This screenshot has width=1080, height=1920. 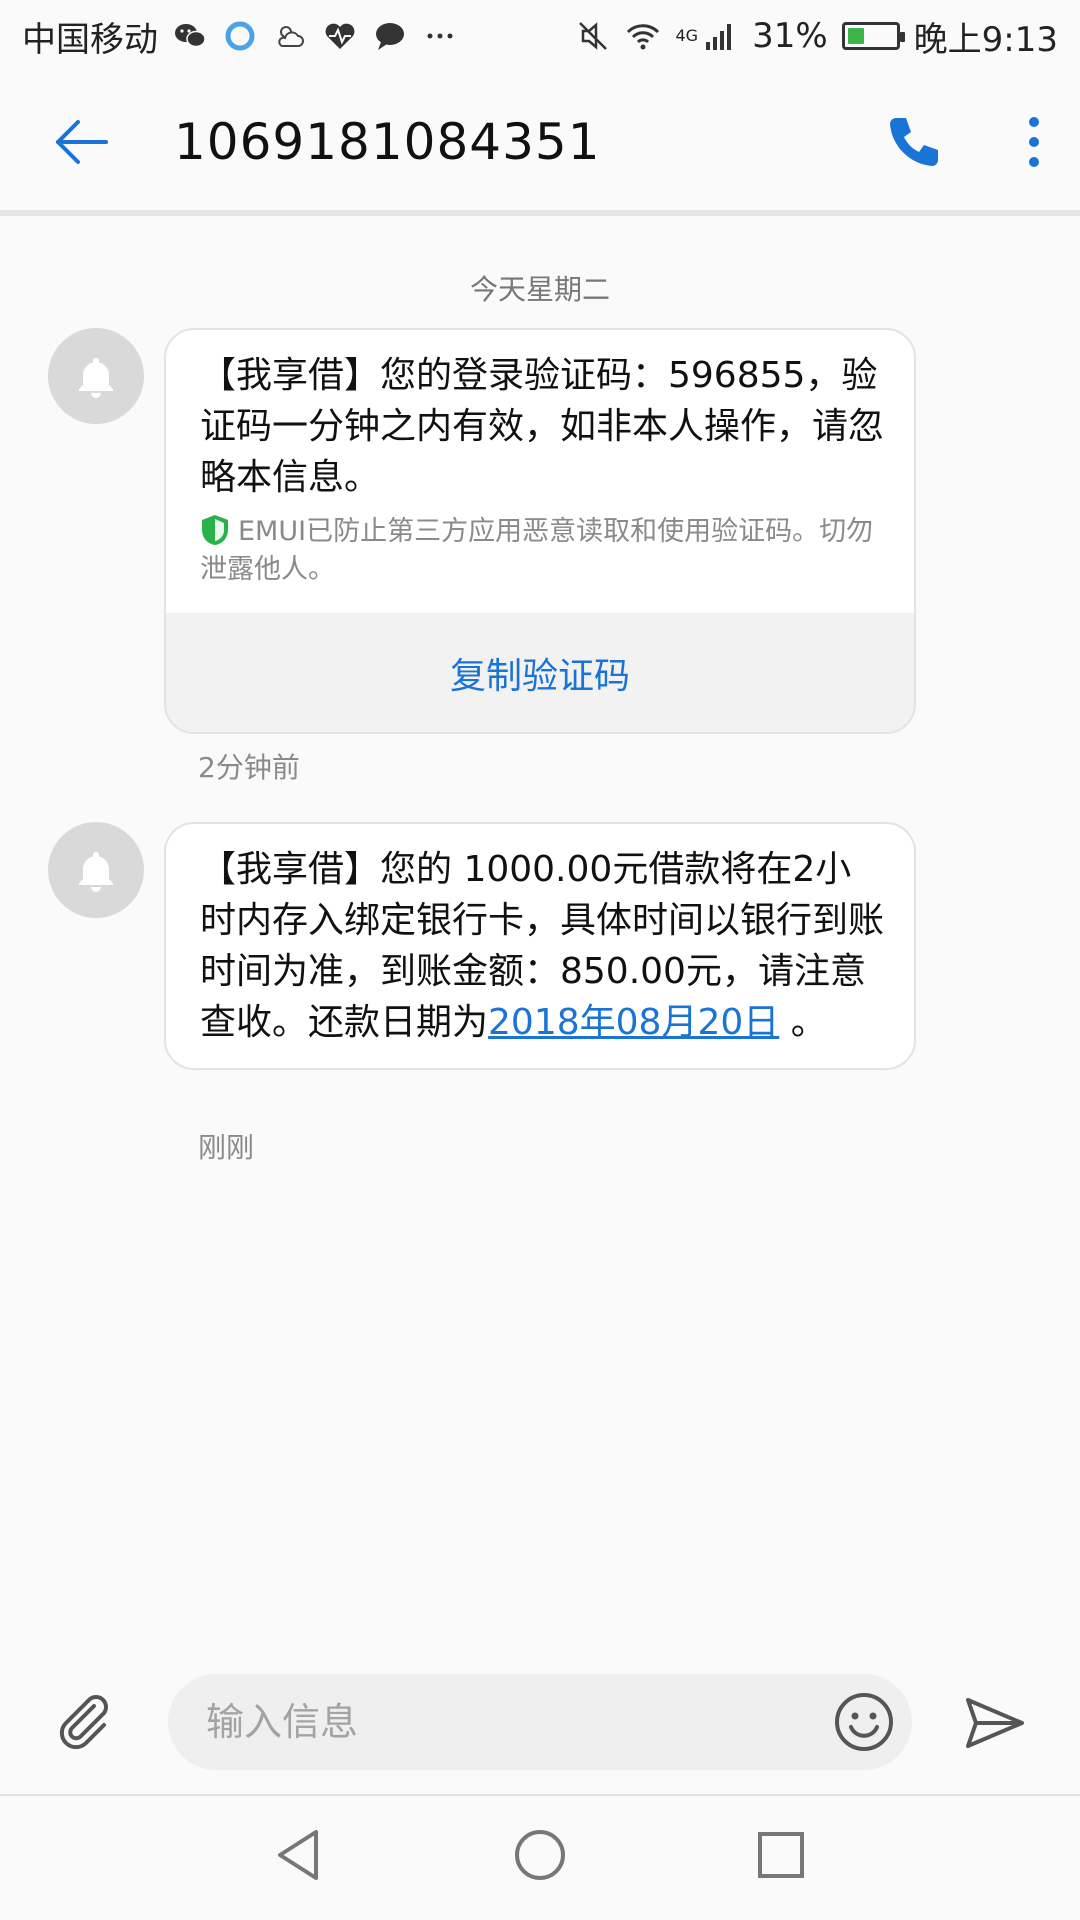 What do you see at coordinates (540, 672) in the screenshot?
I see `copy-code-button: 复制验证码` at bounding box center [540, 672].